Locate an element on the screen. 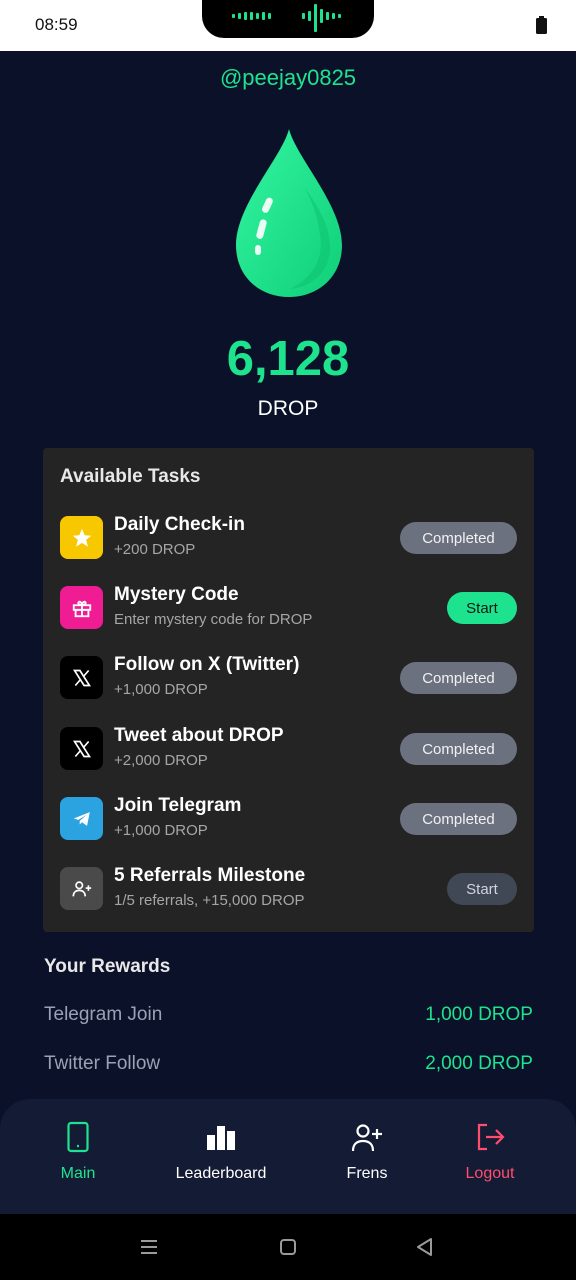  sound-wave-icon is located at coordinates (286, 18).